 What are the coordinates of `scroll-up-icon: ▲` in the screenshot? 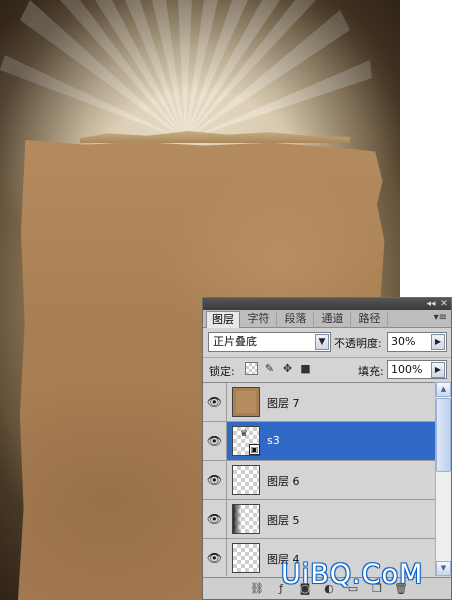 It's located at (443, 389).